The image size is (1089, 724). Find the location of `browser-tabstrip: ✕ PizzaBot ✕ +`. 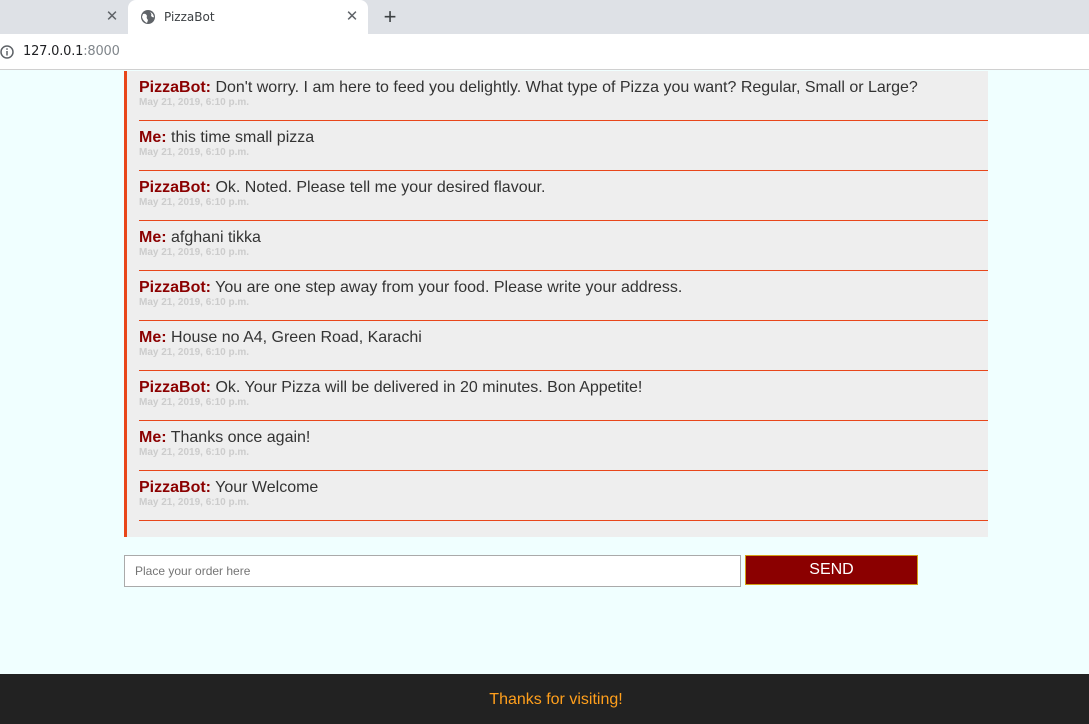

browser-tabstrip: ✕ PizzaBot ✕ + is located at coordinates (544, 17).